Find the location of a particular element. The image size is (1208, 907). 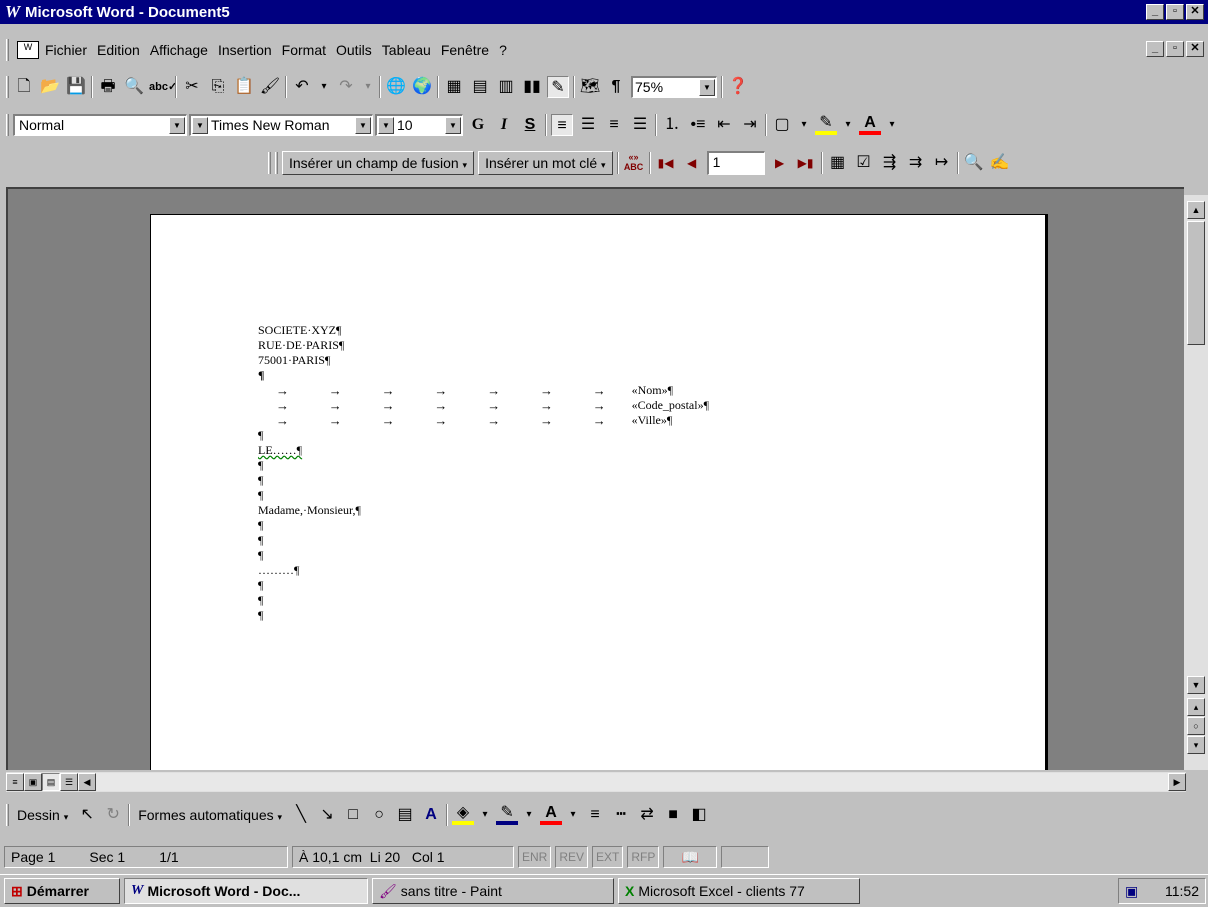

borders-dropdown-icon: ▾ is located at coordinates (804, 125).